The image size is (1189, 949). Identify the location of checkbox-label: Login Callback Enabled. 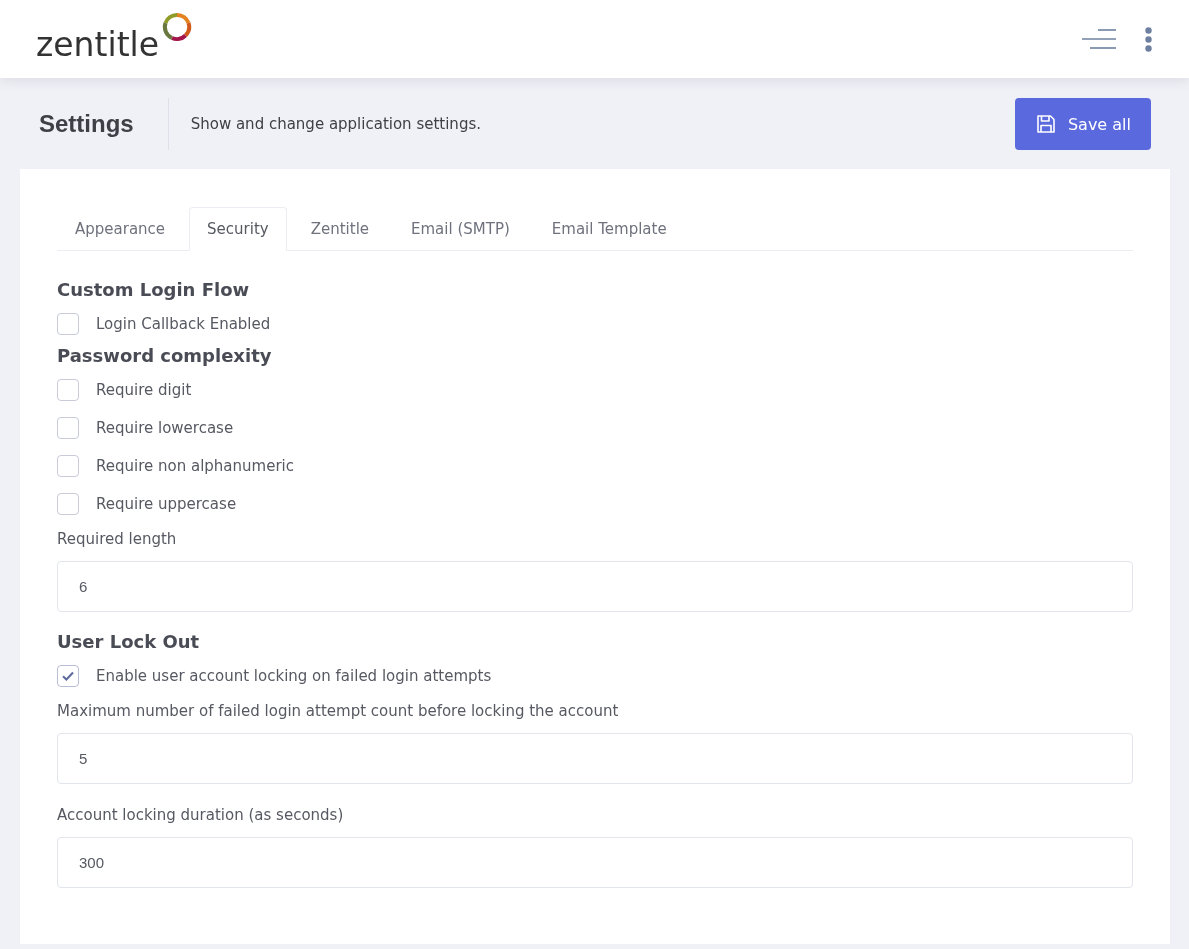
(183, 324).